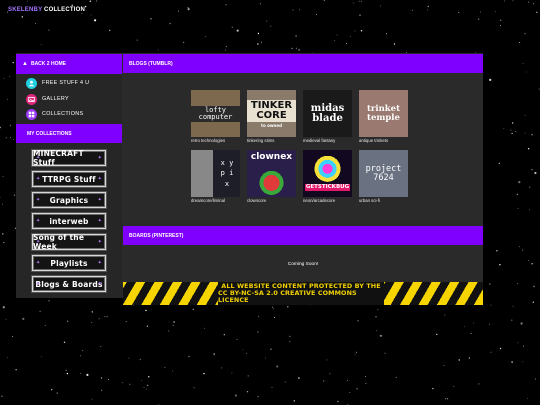 The height and width of the screenshot is (405, 540). I want to click on collection-button-ttrpg: ✦ TTRPG Stuff ✦, so click(69, 179).